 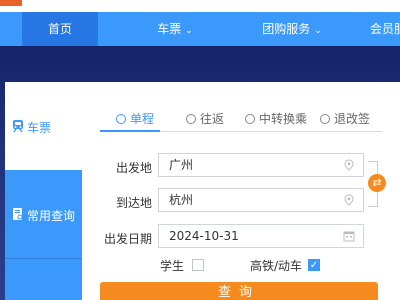 I want to click on nav-item-label: 会员服, so click(x=385, y=29).